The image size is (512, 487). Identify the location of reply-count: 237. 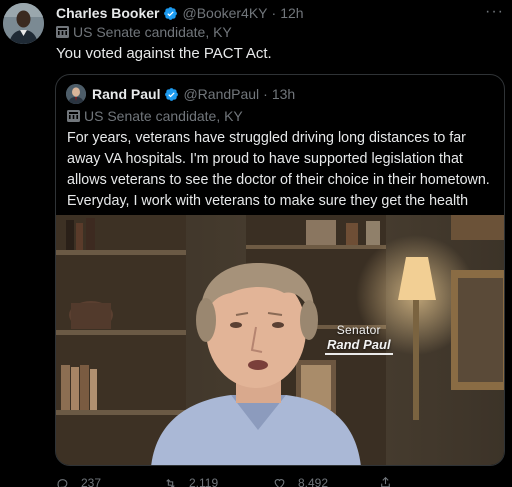
(91, 481).